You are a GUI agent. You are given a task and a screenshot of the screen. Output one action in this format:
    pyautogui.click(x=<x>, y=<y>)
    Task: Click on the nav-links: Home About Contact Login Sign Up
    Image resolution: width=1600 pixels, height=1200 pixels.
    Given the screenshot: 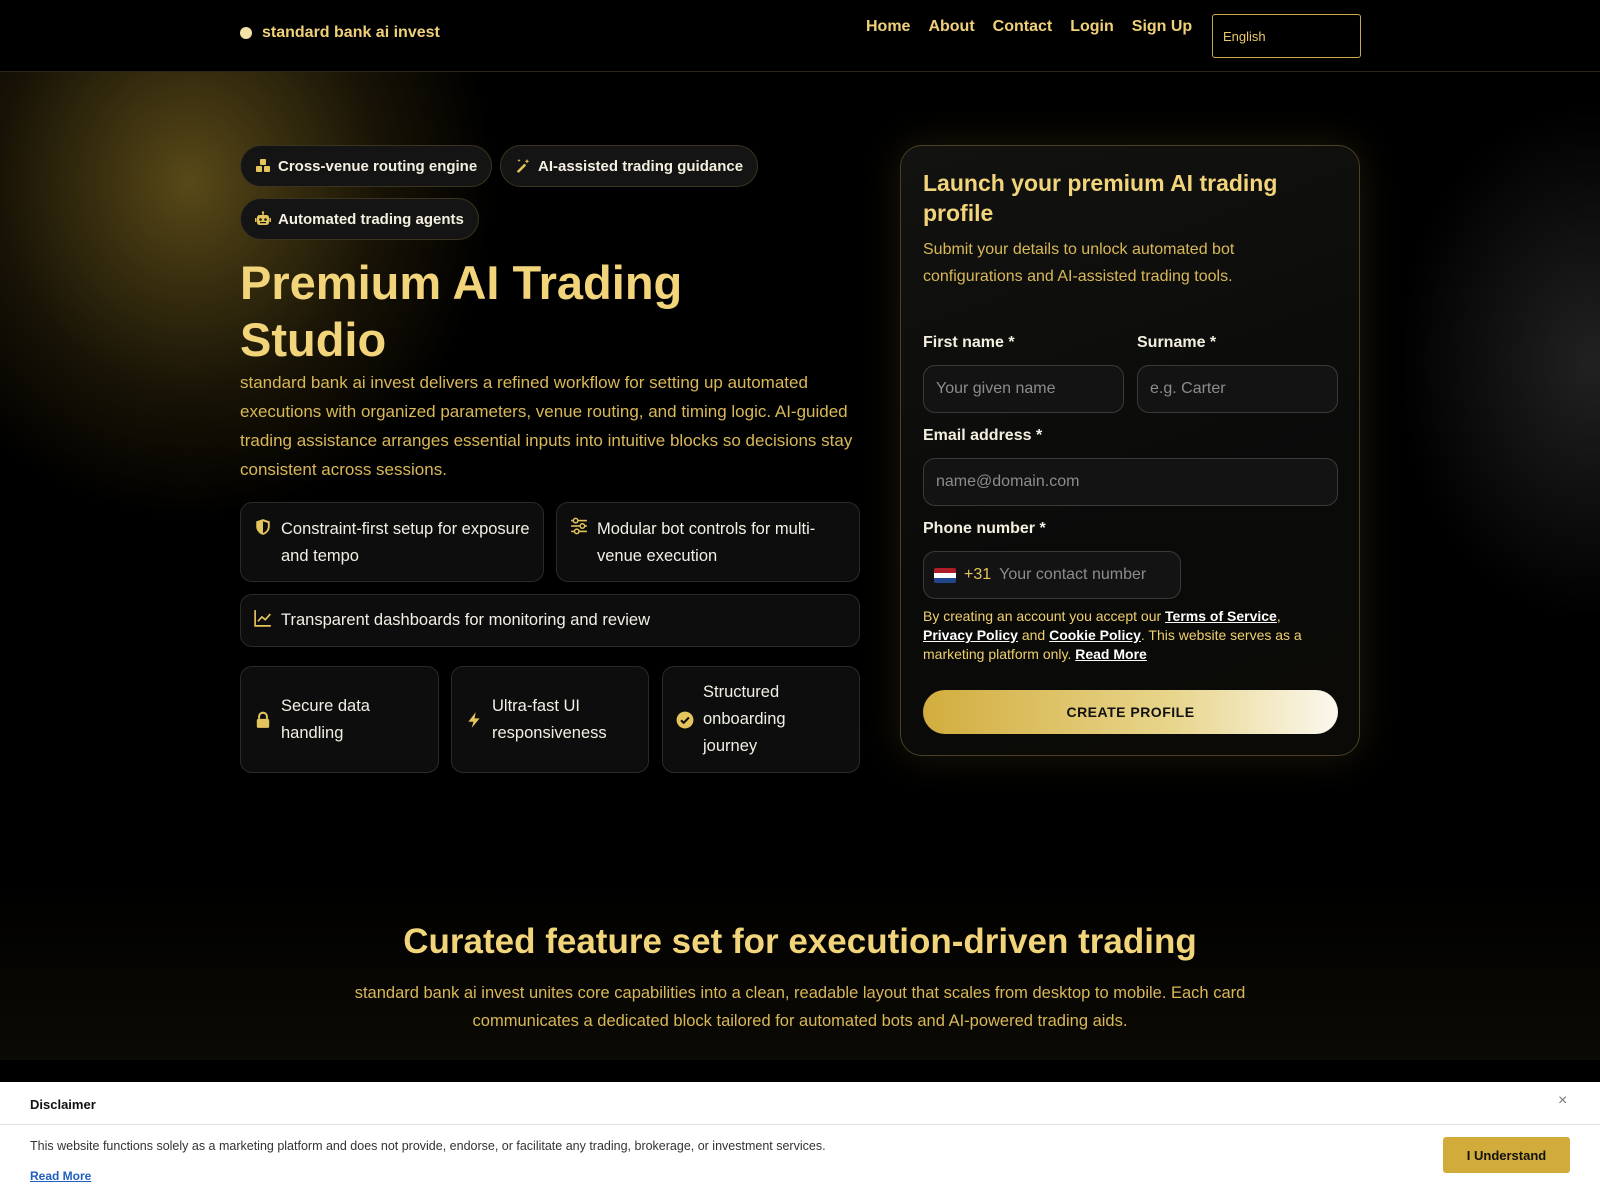 What is the action you would take?
    pyautogui.click(x=1029, y=27)
    